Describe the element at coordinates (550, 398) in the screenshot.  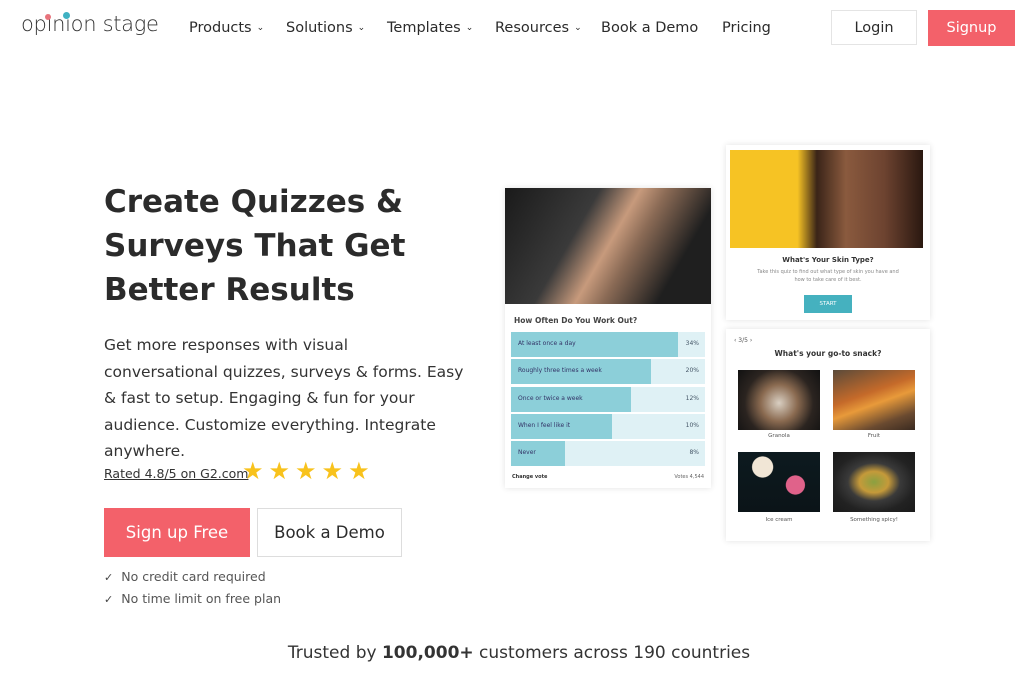
I see `poll-option-label: Once or twice a week` at that location.